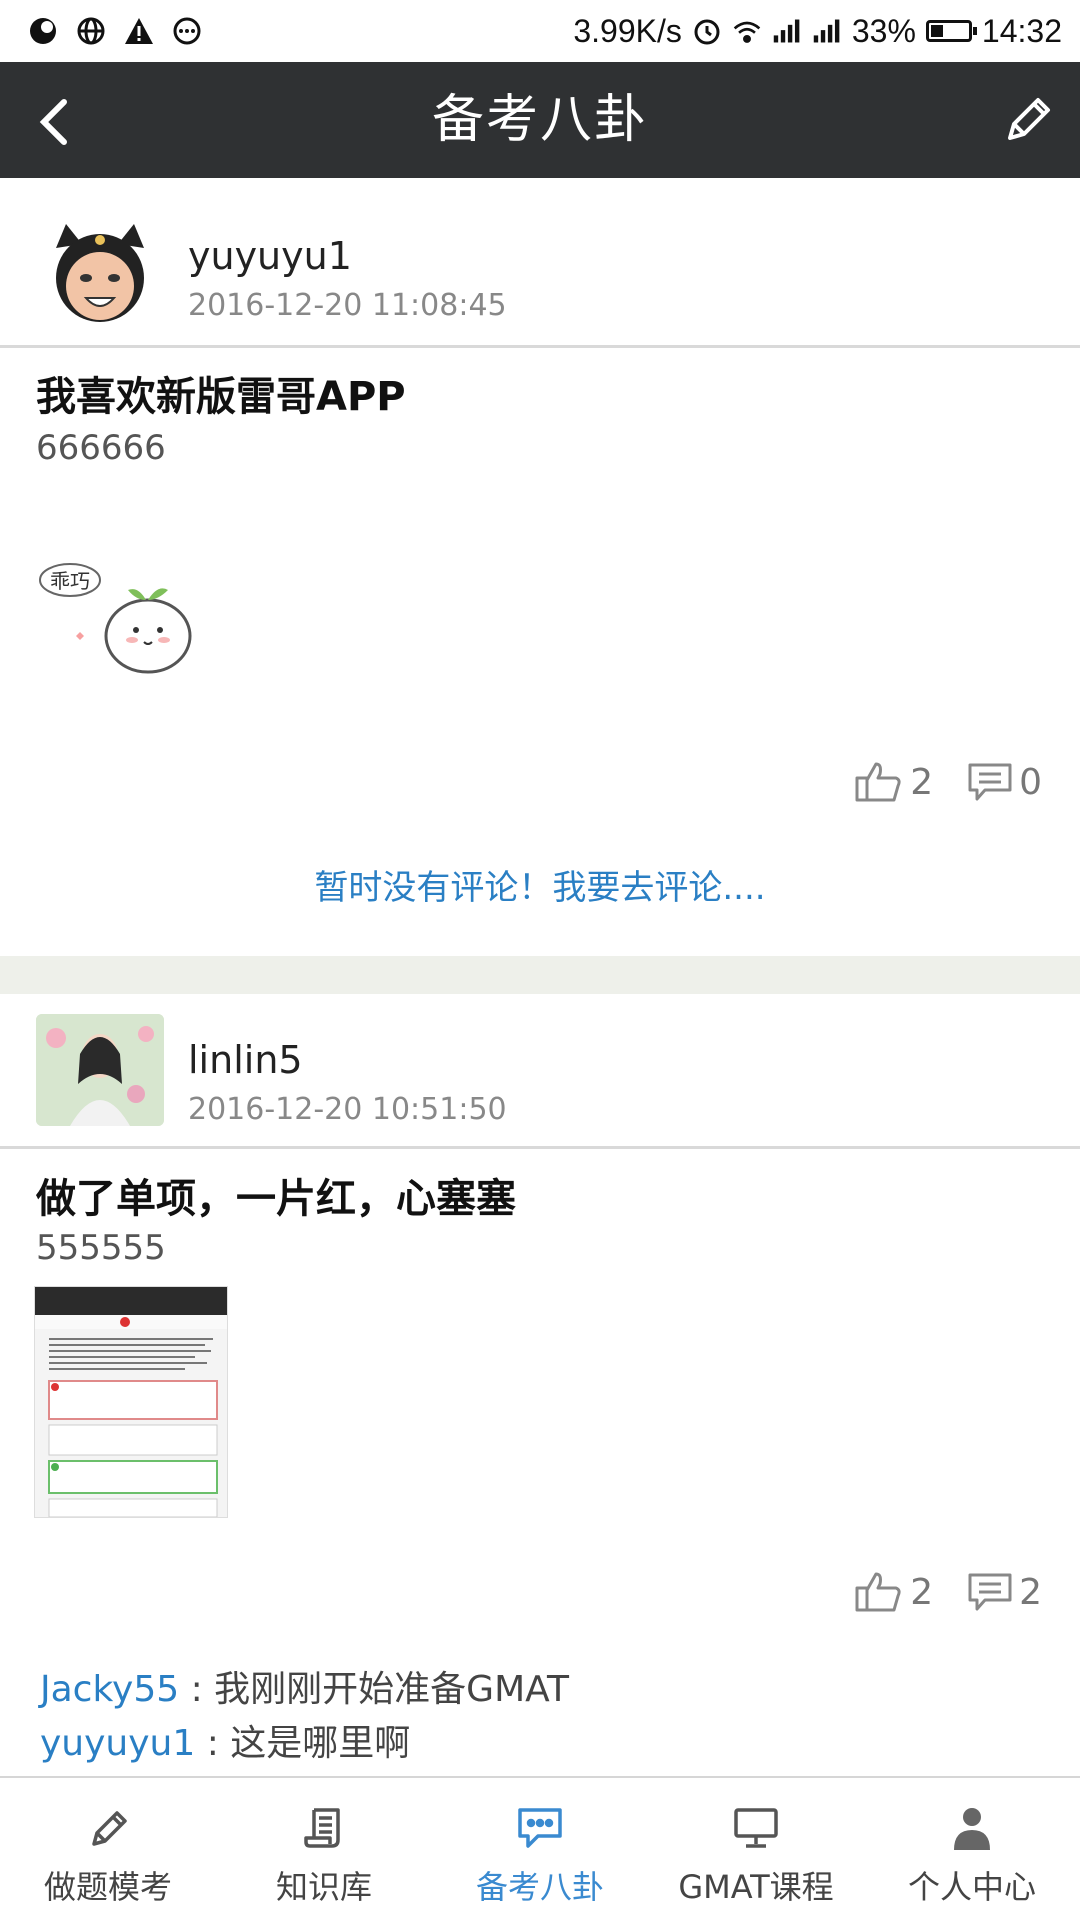 The height and width of the screenshot is (1922, 1080). What do you see at coordinates (540, 31) in the screenshot?
I see `status-bar: 3.99K/s 33% 14:32` at bounding box center [540, 31].